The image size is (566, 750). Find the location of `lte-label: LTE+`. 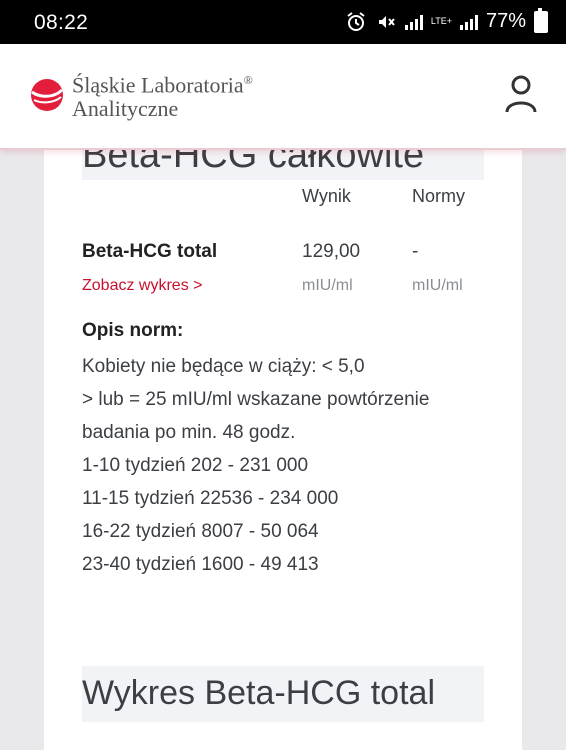

lte-label: LTE+ is located at coordinates (441, 21).